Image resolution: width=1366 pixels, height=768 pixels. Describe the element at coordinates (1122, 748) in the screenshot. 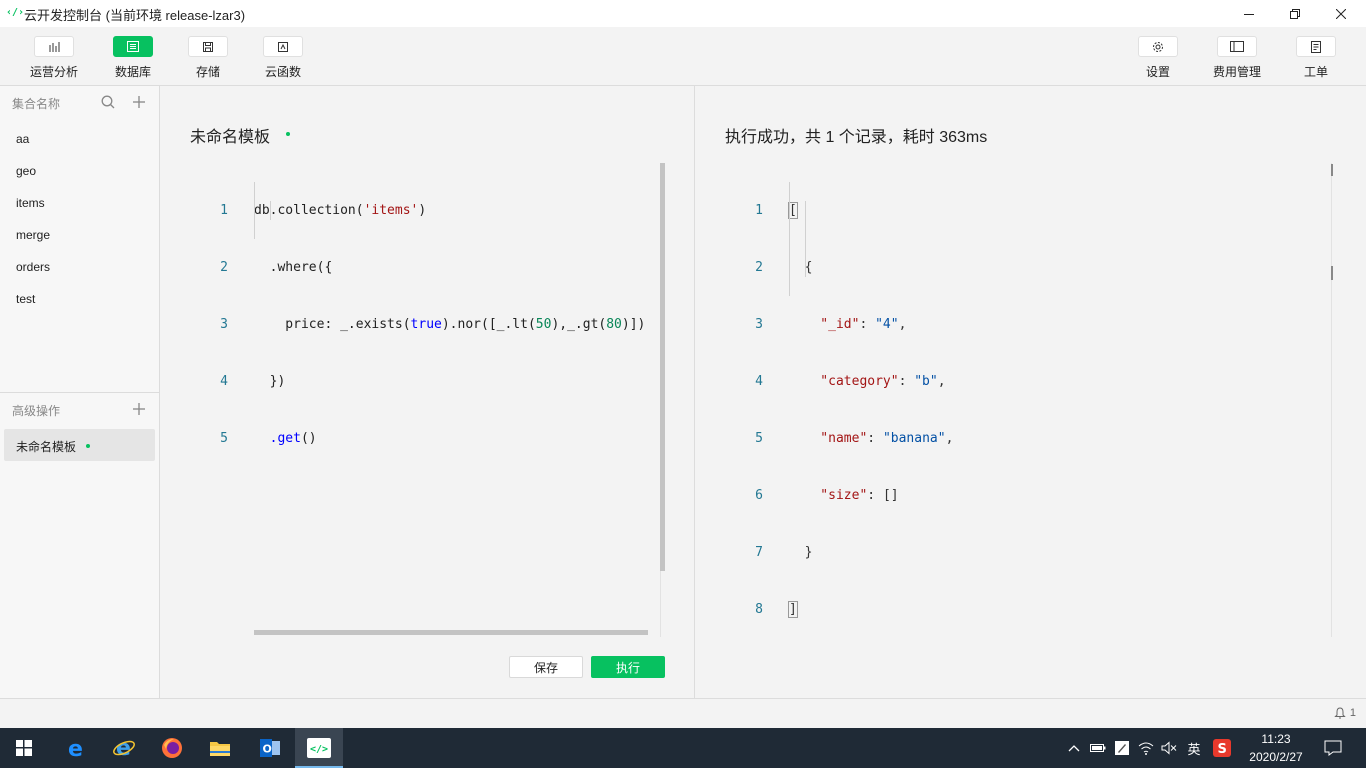

I see `pen-tray-icon` at that location.